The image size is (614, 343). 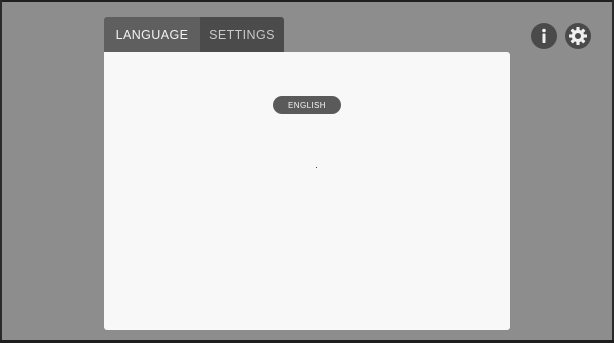 I want to click on info-icon, so click(x=544, y=35).